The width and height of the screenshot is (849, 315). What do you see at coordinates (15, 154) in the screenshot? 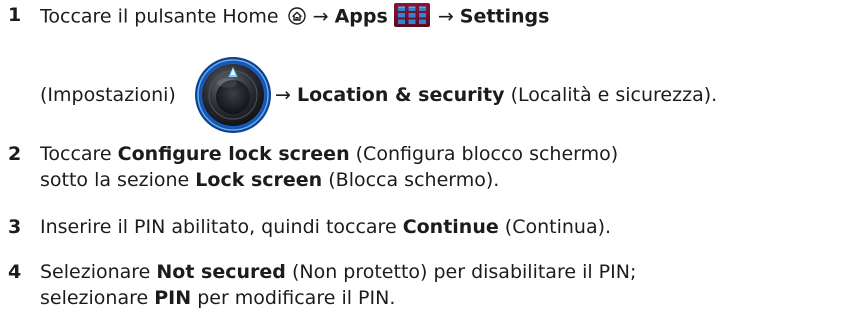
I see `step-number: 2` at bounding box center [15, 154].